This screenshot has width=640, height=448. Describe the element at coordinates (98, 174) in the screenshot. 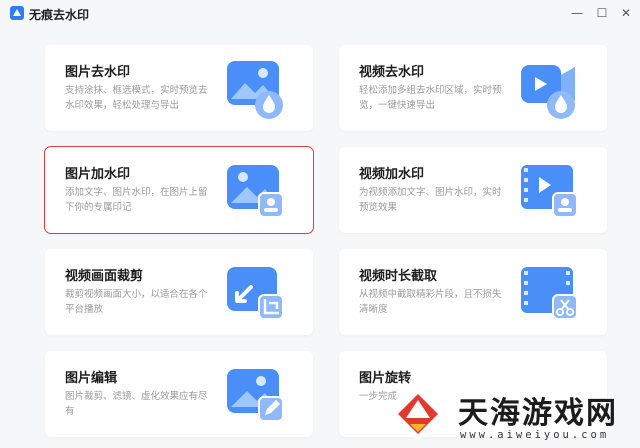

I see `card-title: 图片加水印` at that location.